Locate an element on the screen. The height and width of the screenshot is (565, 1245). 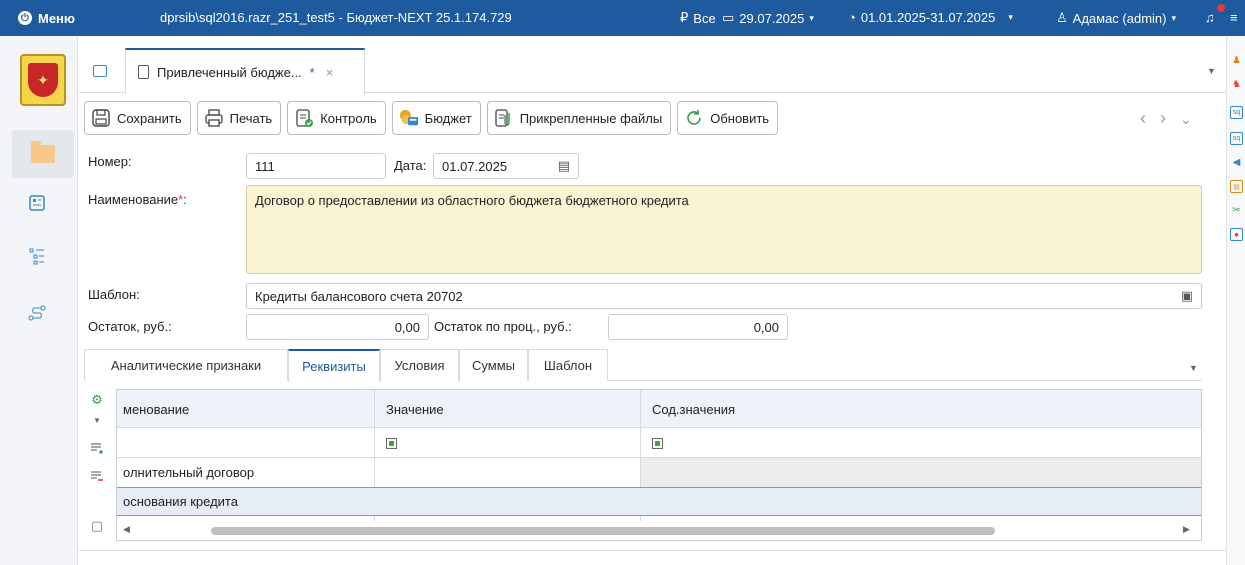
horizontal-scrollbar: ◀ ▶ is located at coordinates (659, 530).